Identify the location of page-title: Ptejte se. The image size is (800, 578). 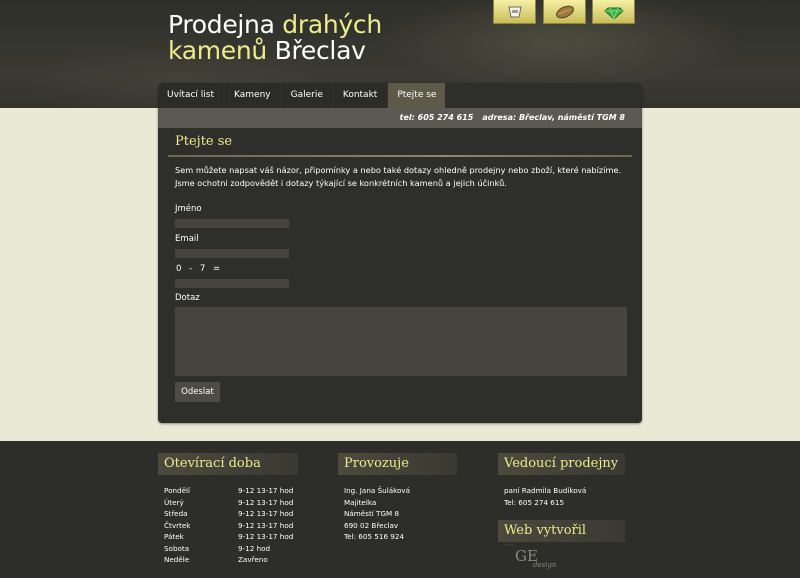
(204, 141).